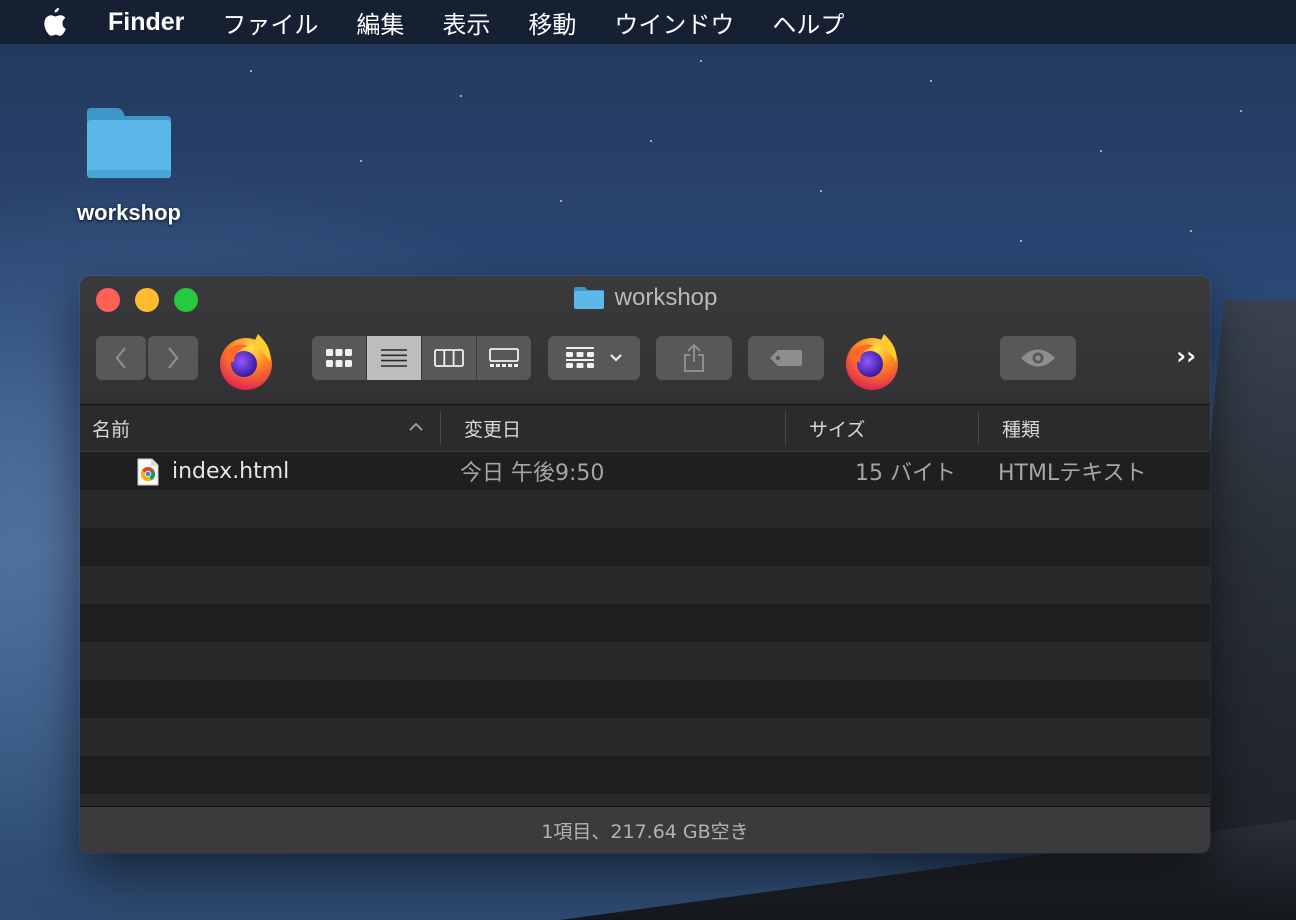 The height and width of the screenshot is (920, 1296). I want to click on menu-edit: 編集, so click(380, 22).